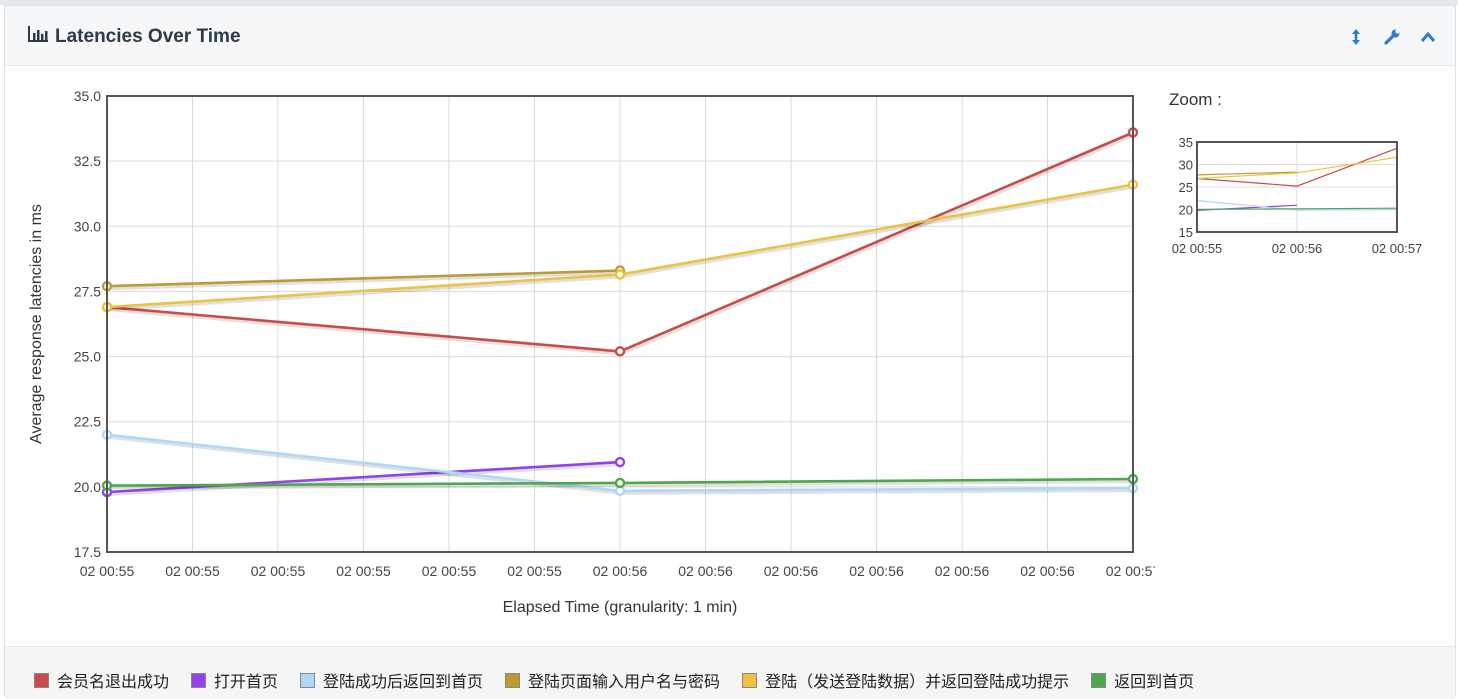  I want to click on panel-tools, so click(1392, 37).